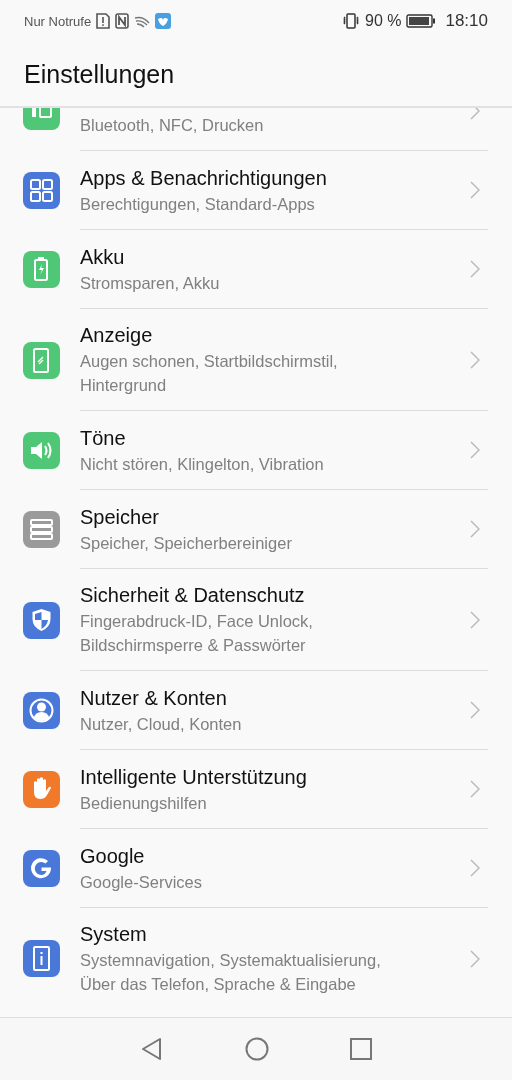  I want to click on hand-icon, so click(41, 789).